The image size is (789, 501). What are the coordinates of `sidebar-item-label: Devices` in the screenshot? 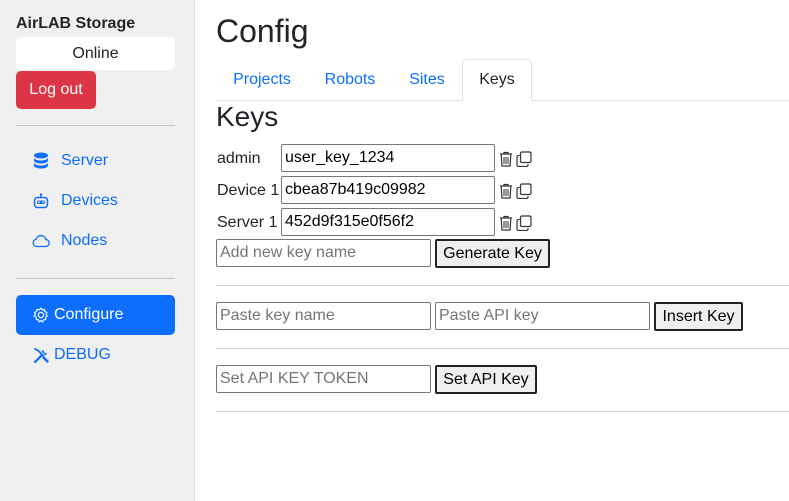 It's located at (89, 200).